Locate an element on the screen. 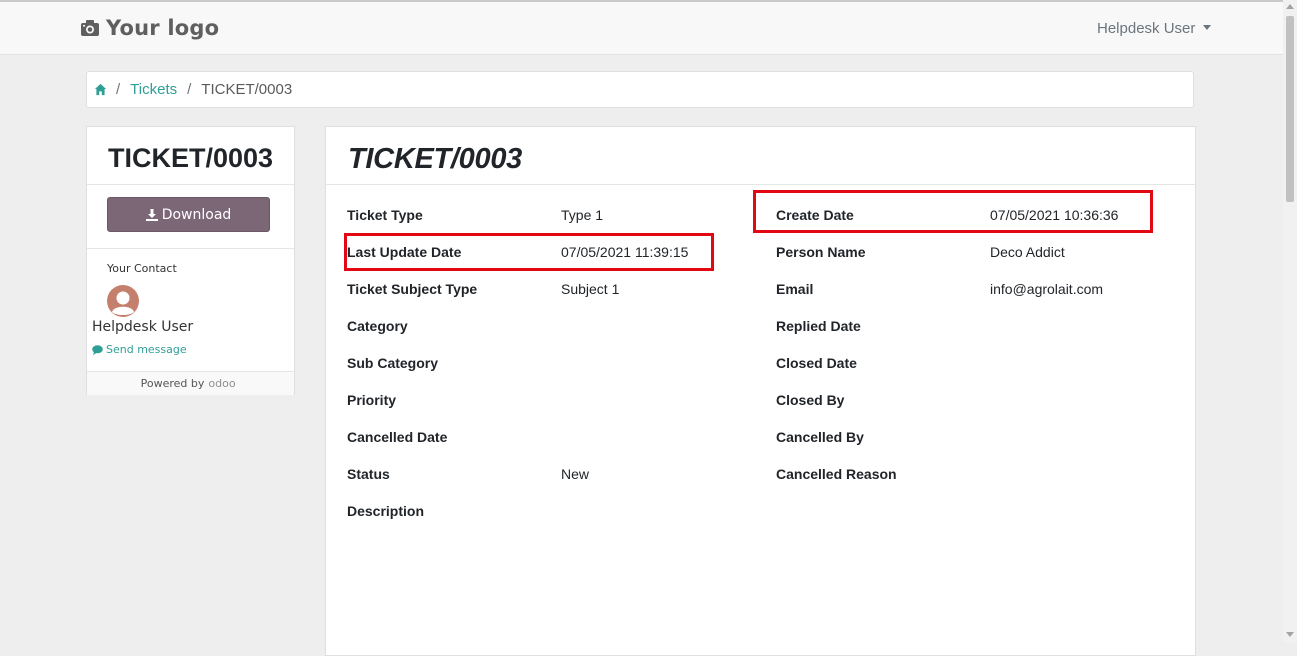 Image resolution: width=1297 pixels, height=656 pixels. home-icon is located at coordinates (100, 89).